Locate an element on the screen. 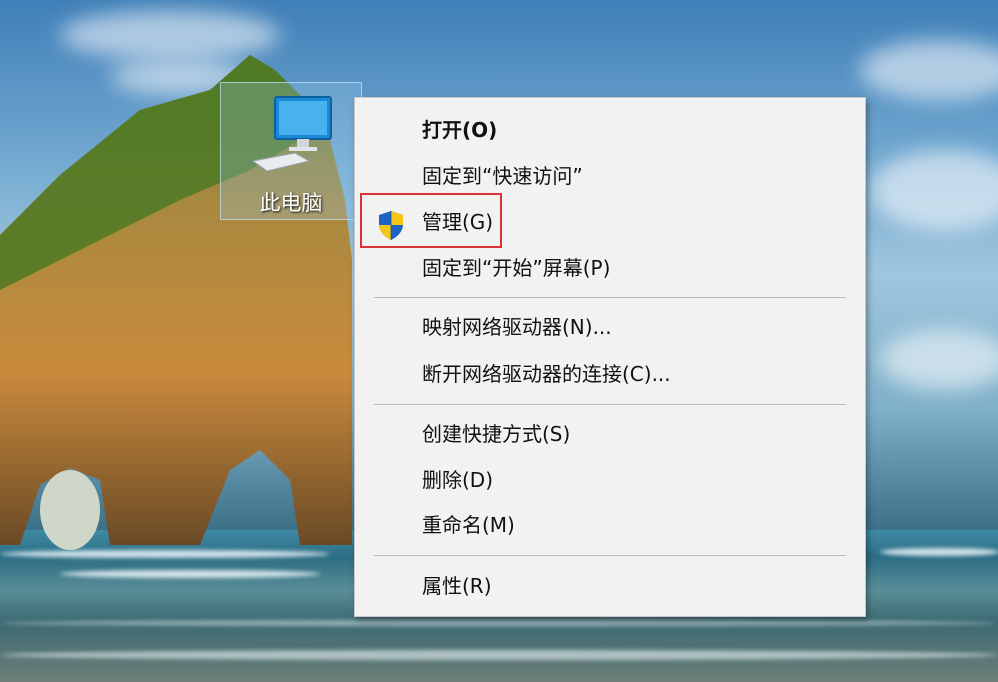 The width and height of the screenshot is (998, 682). menu-item-properties: 属性(R) is located at coordinates (610, 586).